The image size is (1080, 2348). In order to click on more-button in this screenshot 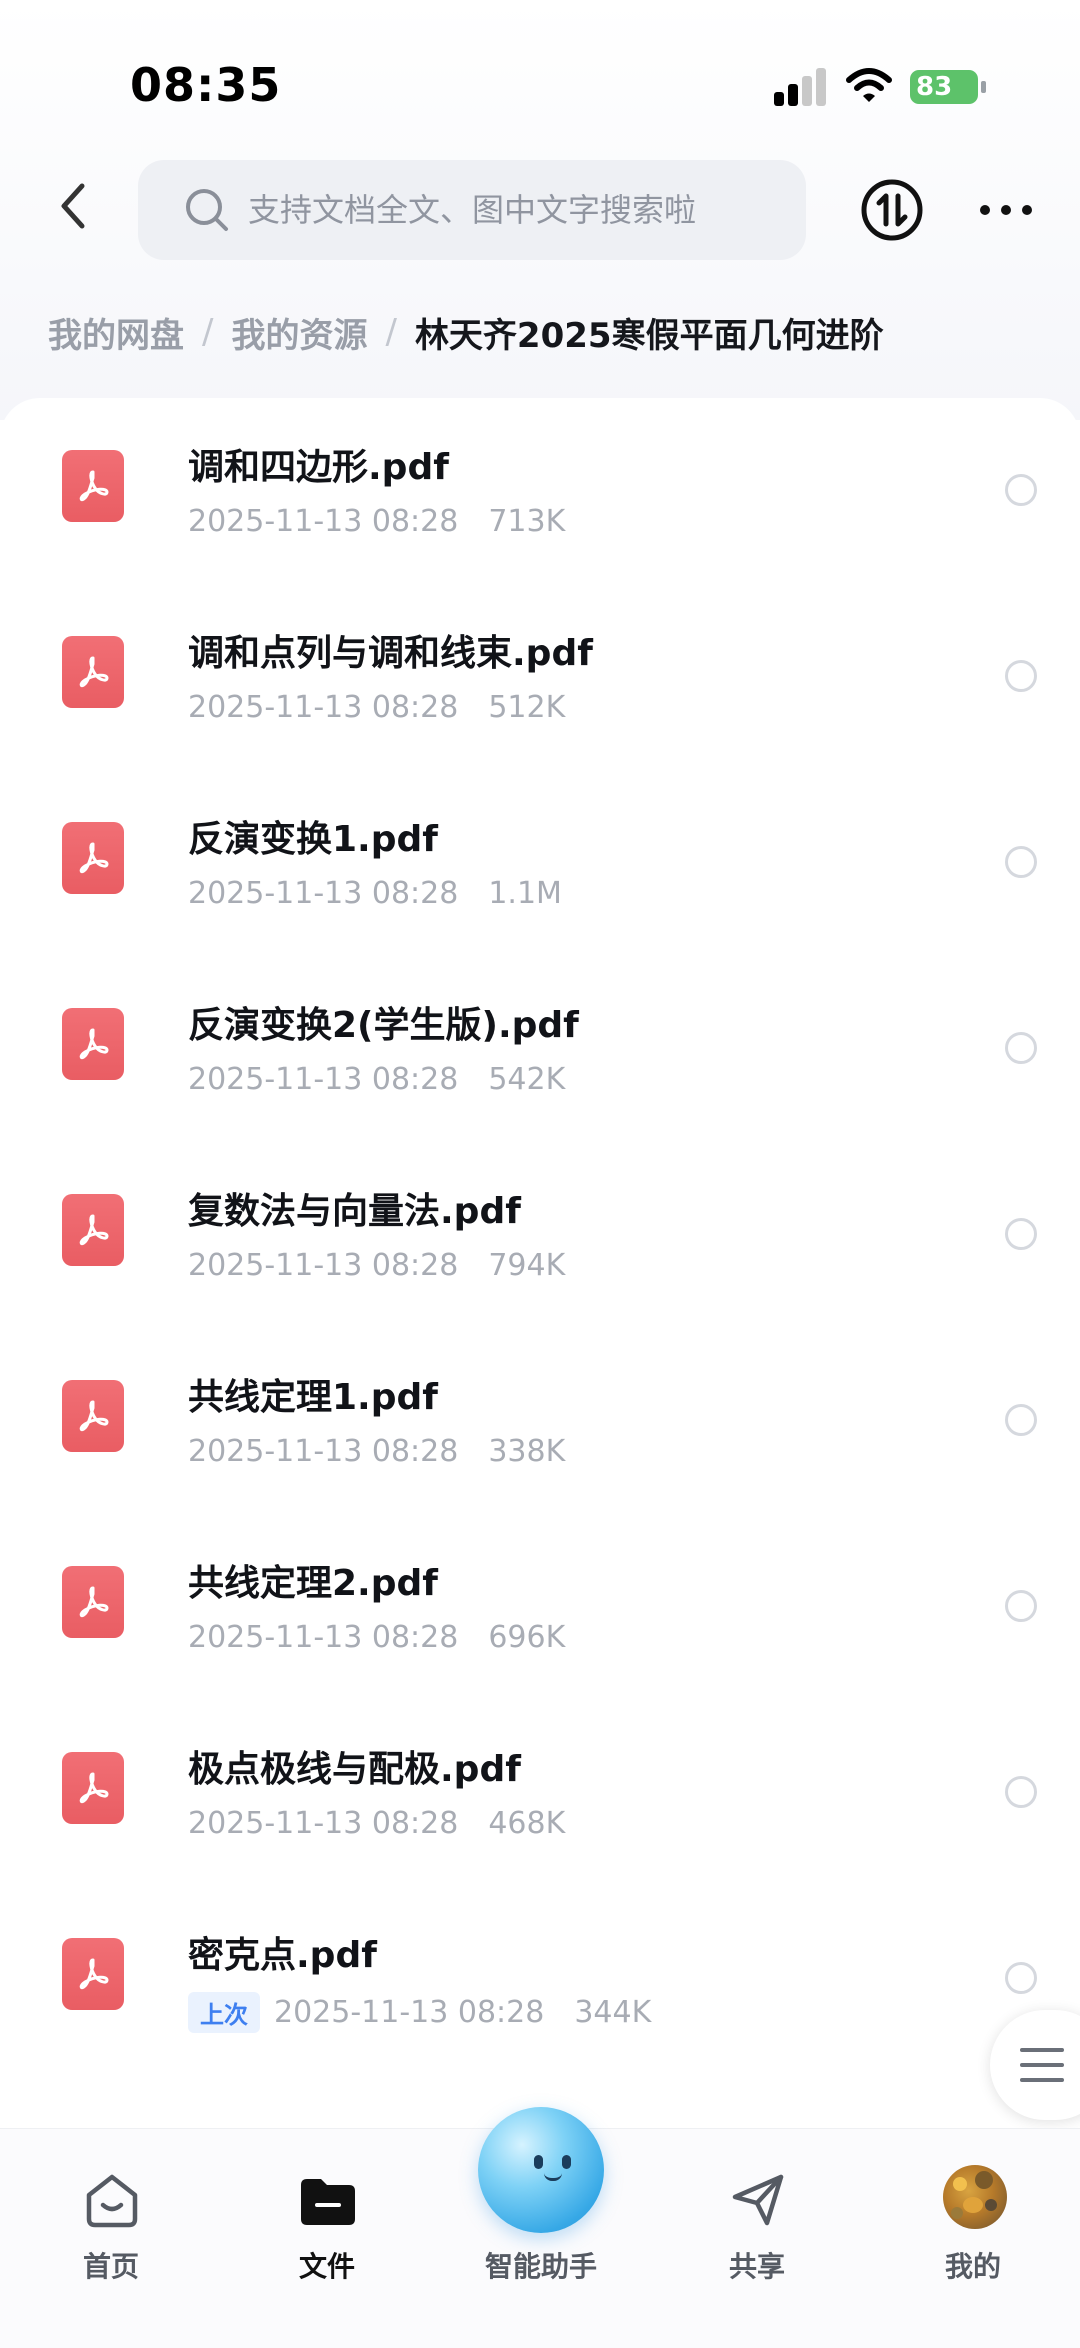, I will do `click(1006, 210)`.